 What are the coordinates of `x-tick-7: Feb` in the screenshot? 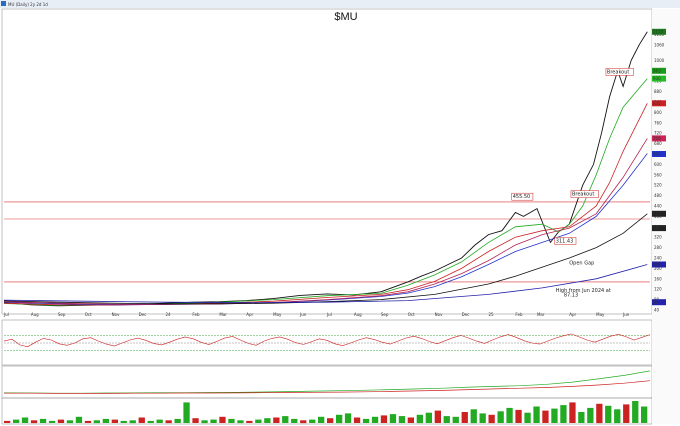 It's located at (196, 314).